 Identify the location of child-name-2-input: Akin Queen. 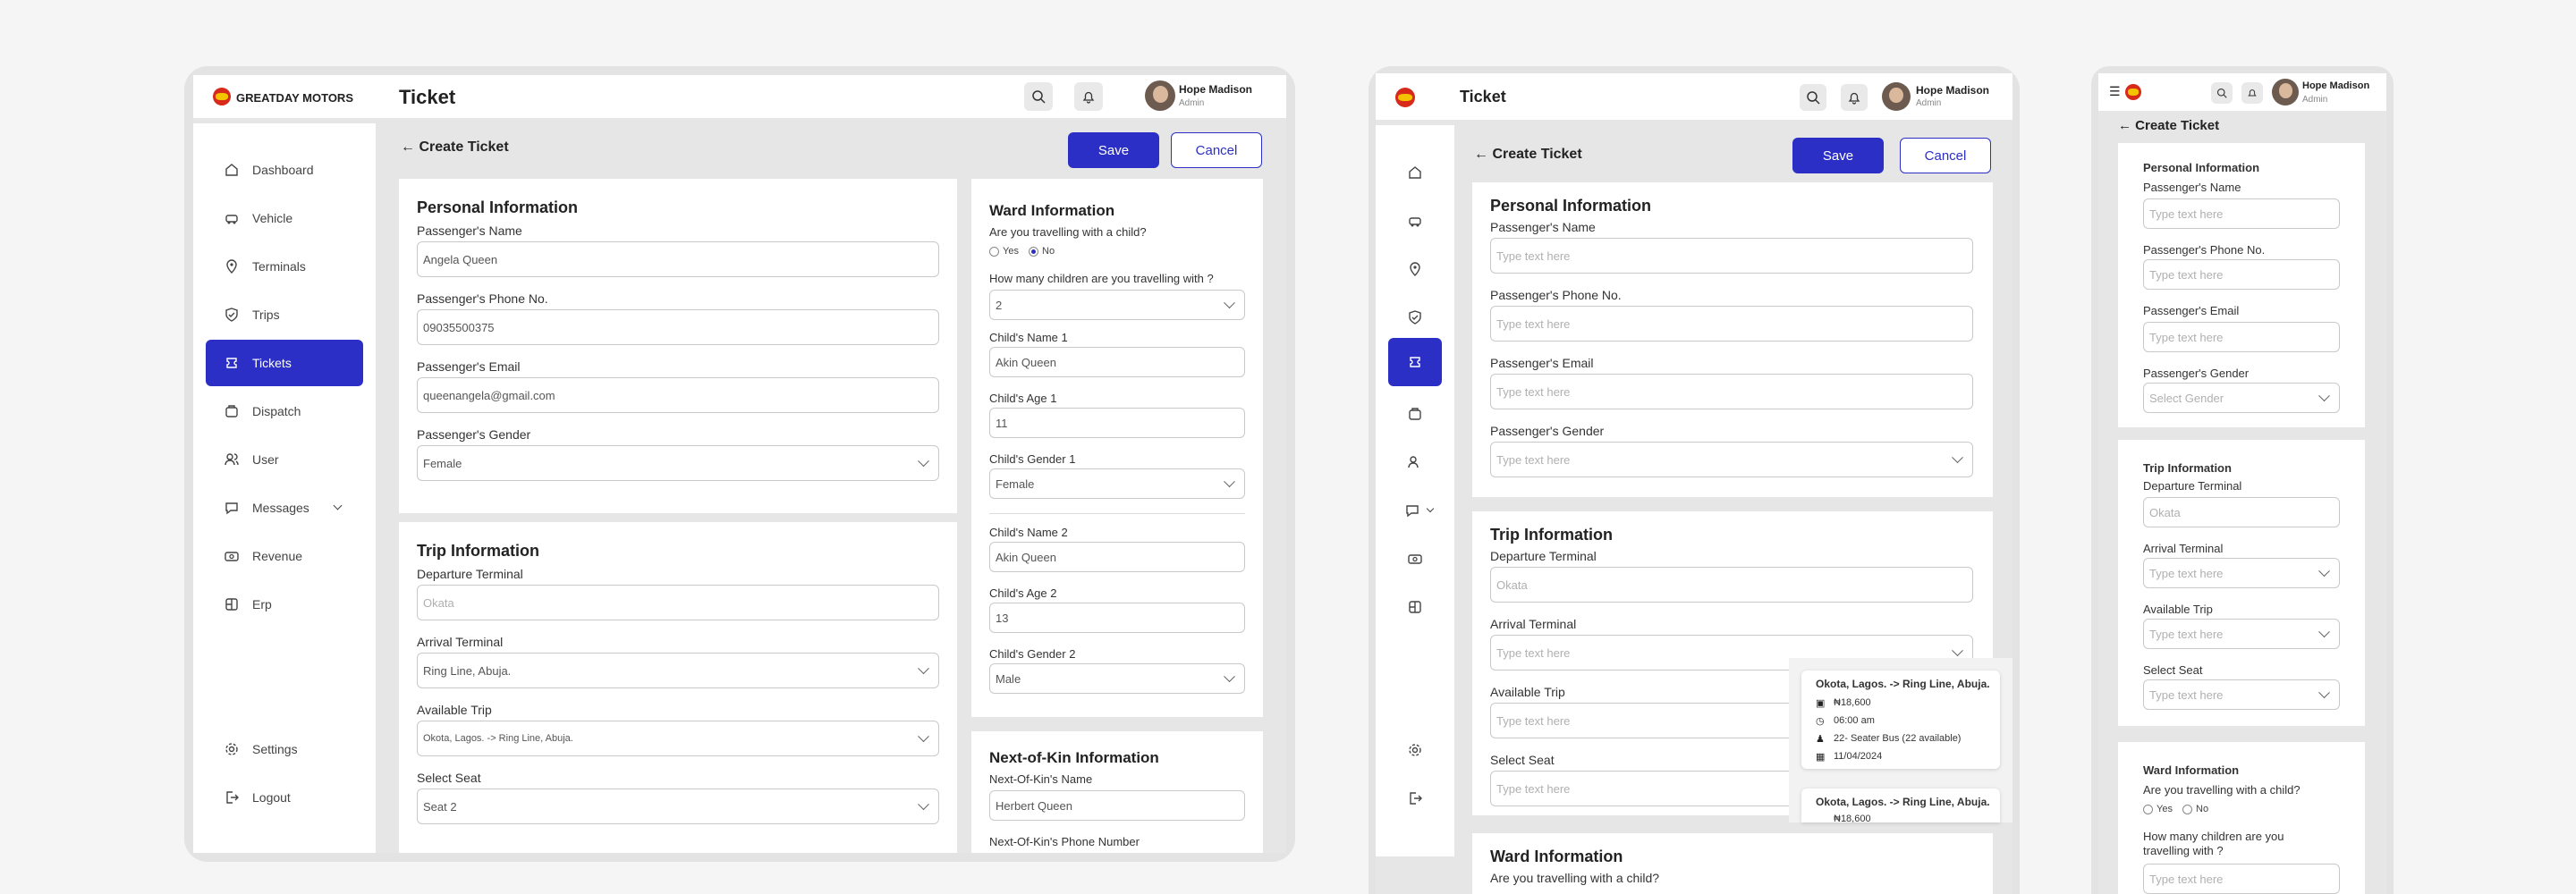
(1117, 557).